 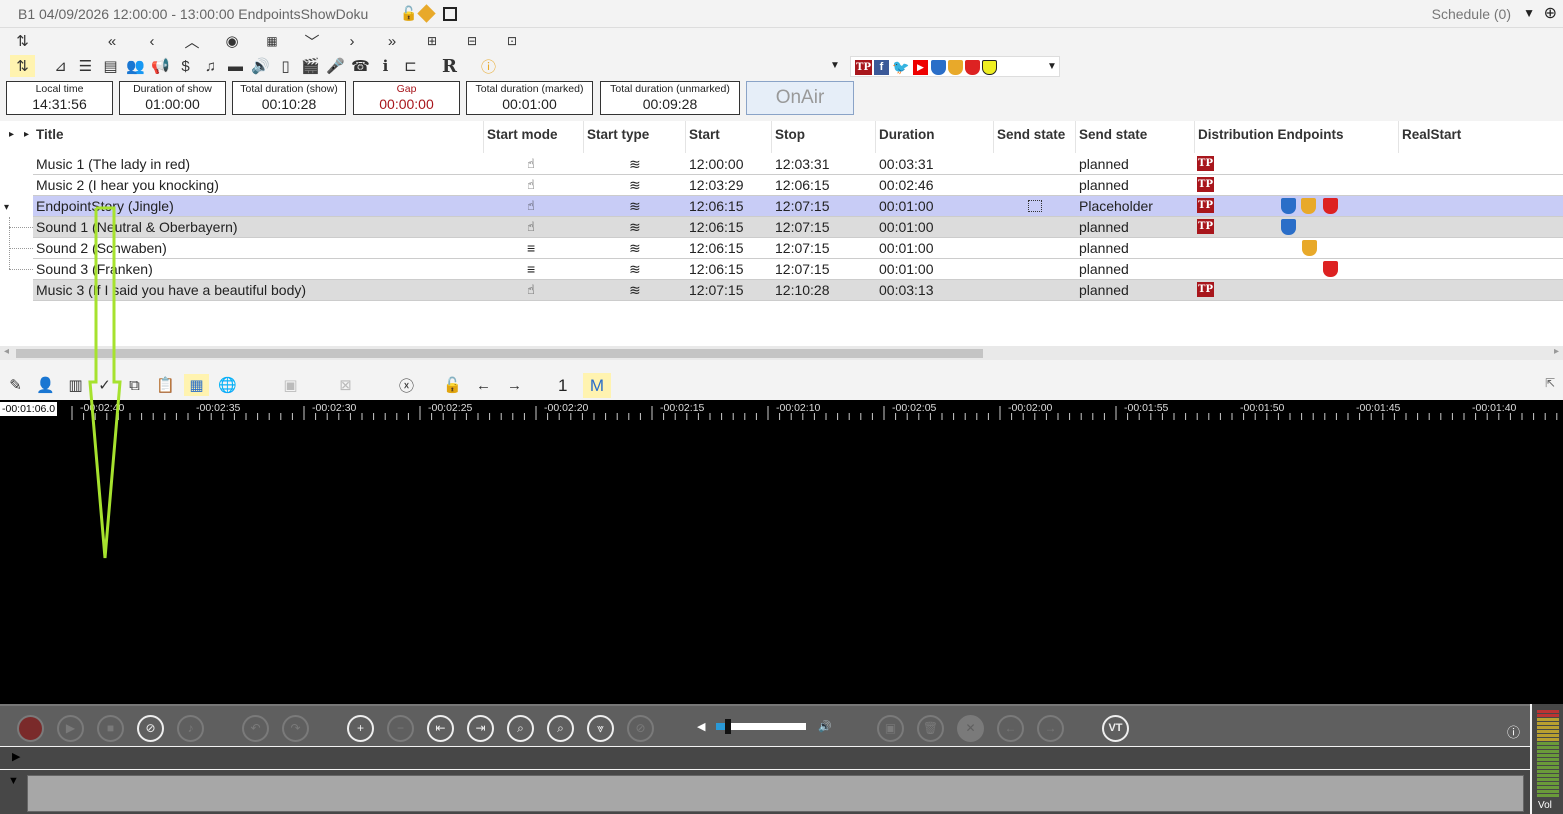 I want to click on document-icon: ▤, so click(x=110, y=66).